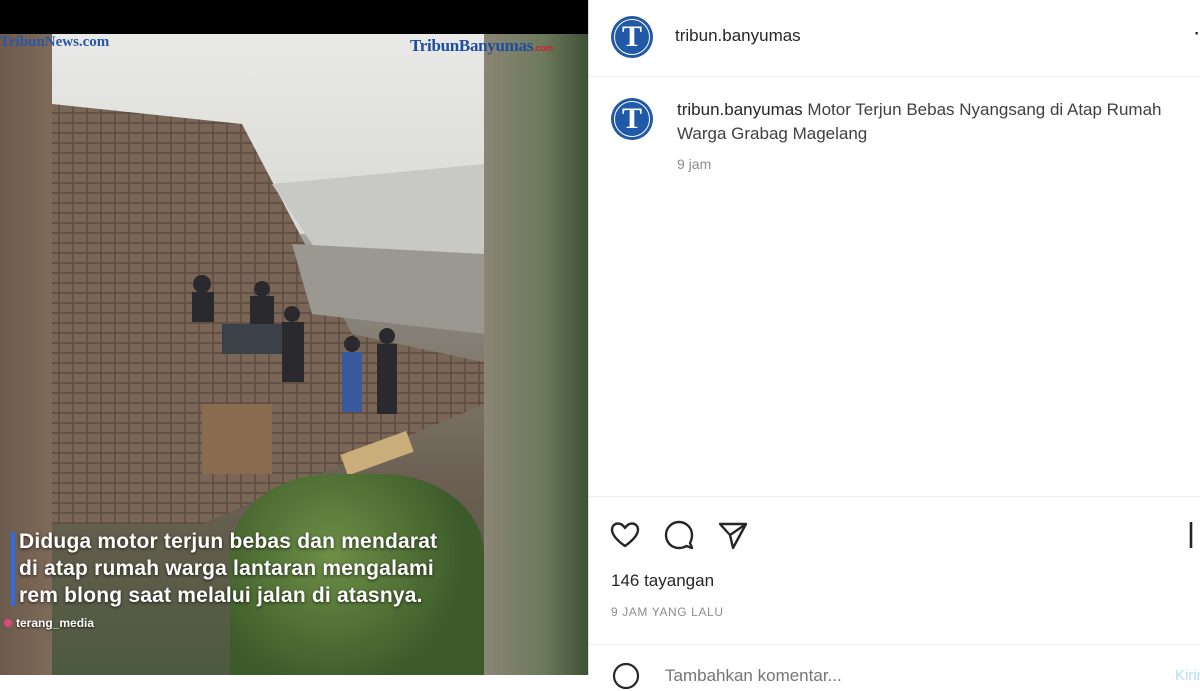  I want to click on comment-avatar: T, so click(632, 119).